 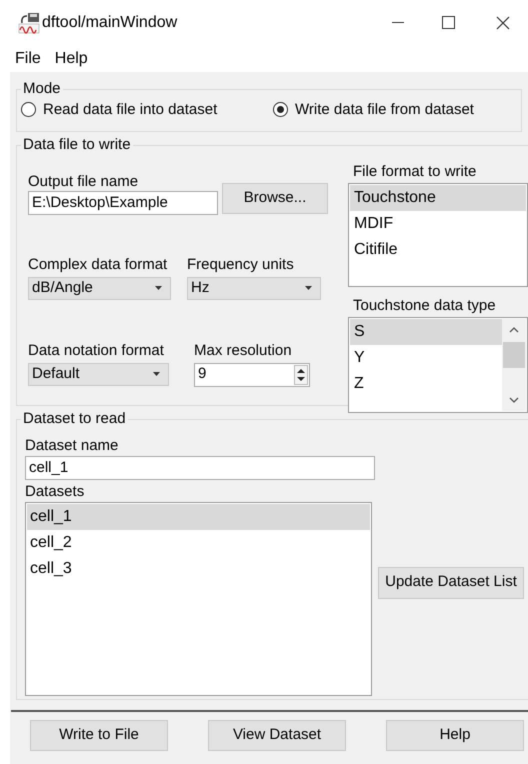 What do you see at coordinates (110, 22) in the screenshot?
I see `window-title: dftool/mainWindow` at bounding box center [110, 22].